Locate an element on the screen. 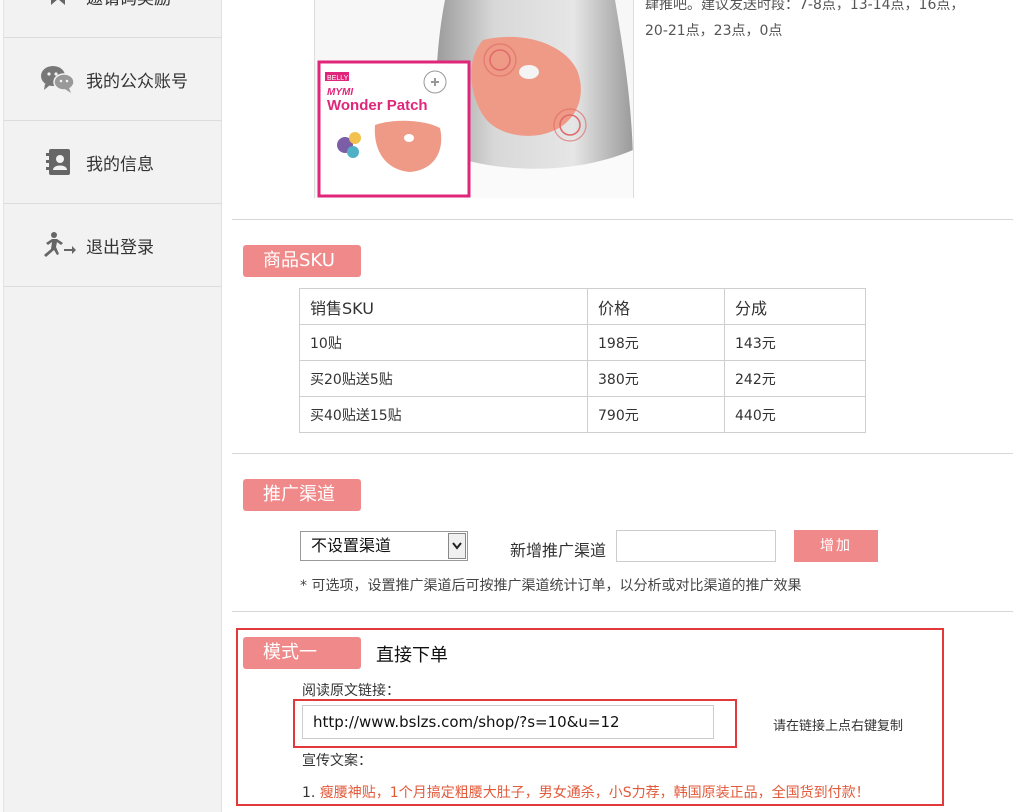 The image size is (1029, 812). column-header: 价格 is located at coordinates (656, 306).